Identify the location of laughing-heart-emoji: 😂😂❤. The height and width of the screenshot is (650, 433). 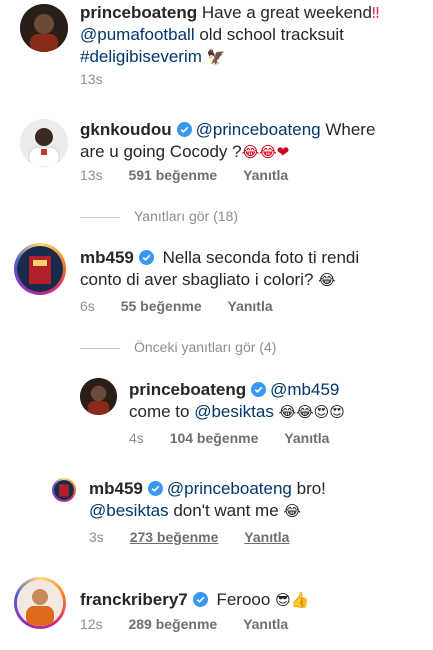
(265, 152).